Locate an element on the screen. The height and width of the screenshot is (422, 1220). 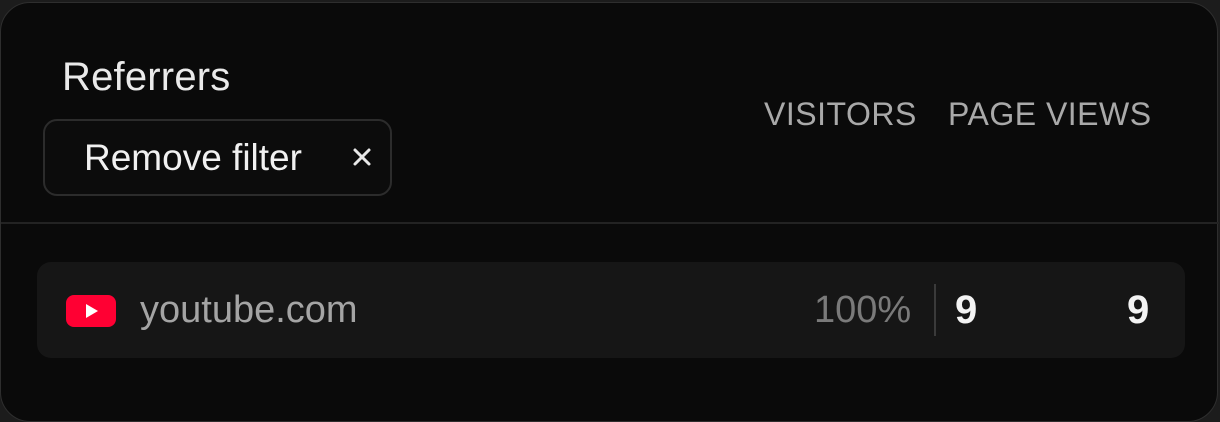
column-header-page-views: PAGE VIEWS is located at coordinates (1050, 114).